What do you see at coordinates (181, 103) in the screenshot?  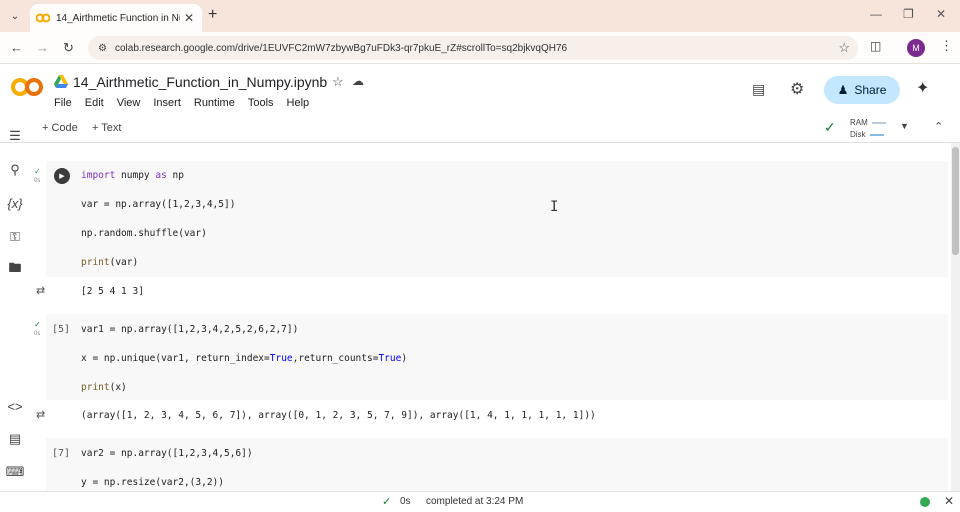 I see `menu-bar: File Edit View Insert Runtime Tools Help` at bounding box center [181, 103].